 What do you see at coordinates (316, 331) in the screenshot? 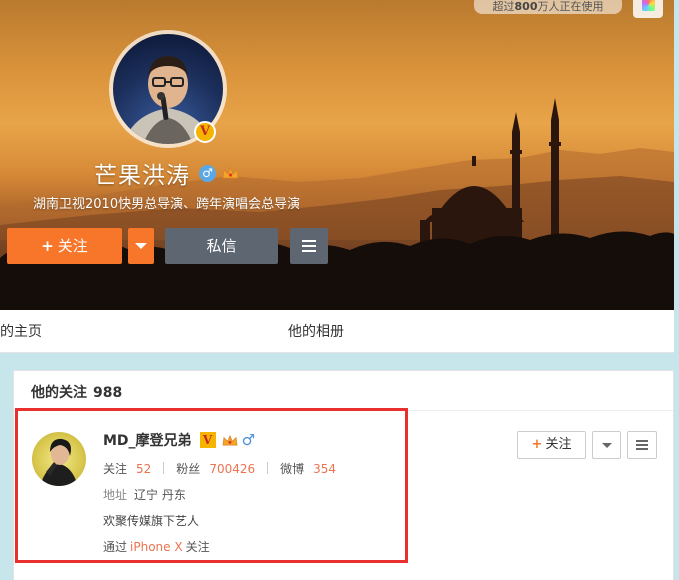
I see `tab-album: 他的相册` at bounding box center [316, 331].